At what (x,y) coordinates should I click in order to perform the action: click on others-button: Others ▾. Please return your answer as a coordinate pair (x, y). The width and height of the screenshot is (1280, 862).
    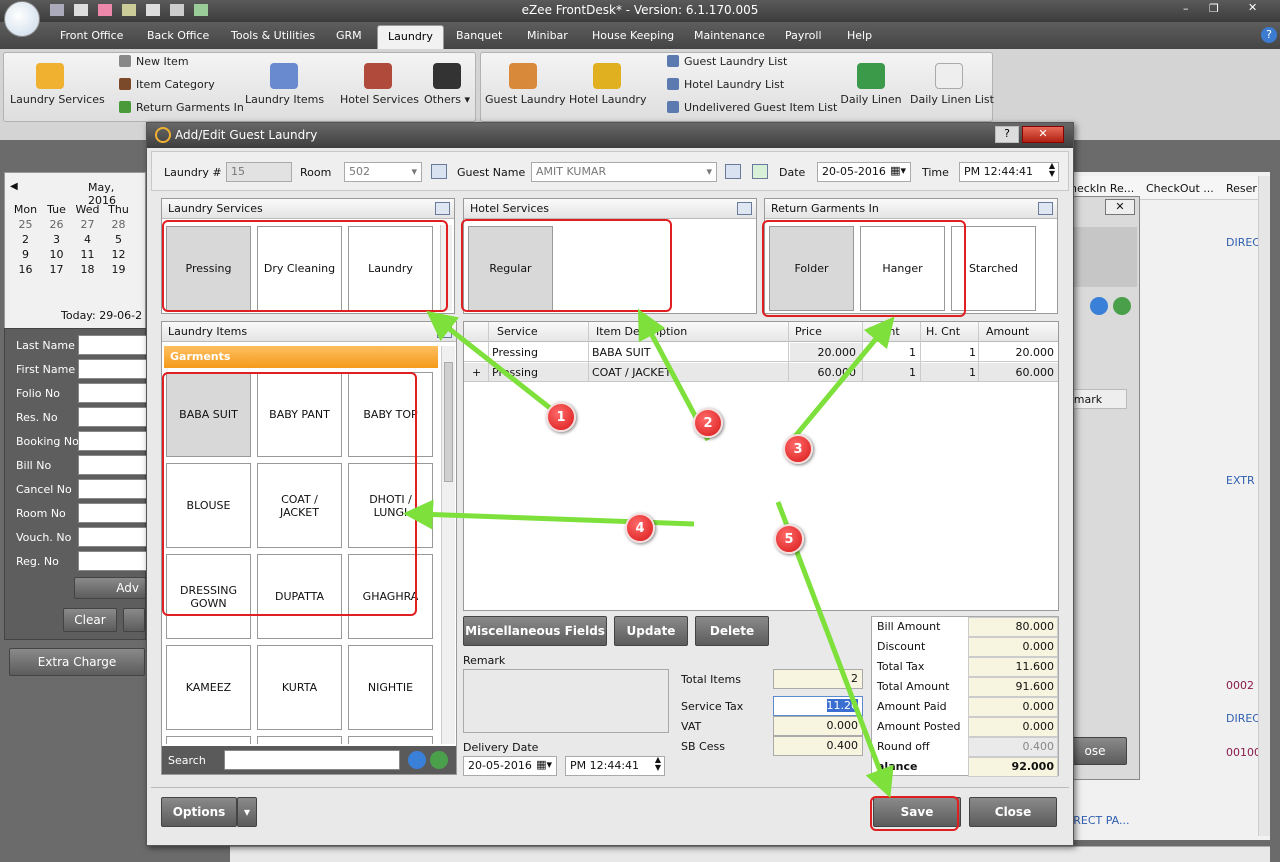
    Looking at the image, I should click on (447, 84).